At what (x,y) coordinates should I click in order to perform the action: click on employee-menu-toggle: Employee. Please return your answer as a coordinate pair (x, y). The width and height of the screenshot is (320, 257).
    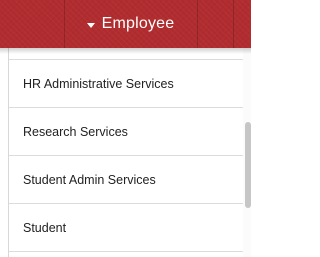
    Looking at the image, I should click on (130, 24).